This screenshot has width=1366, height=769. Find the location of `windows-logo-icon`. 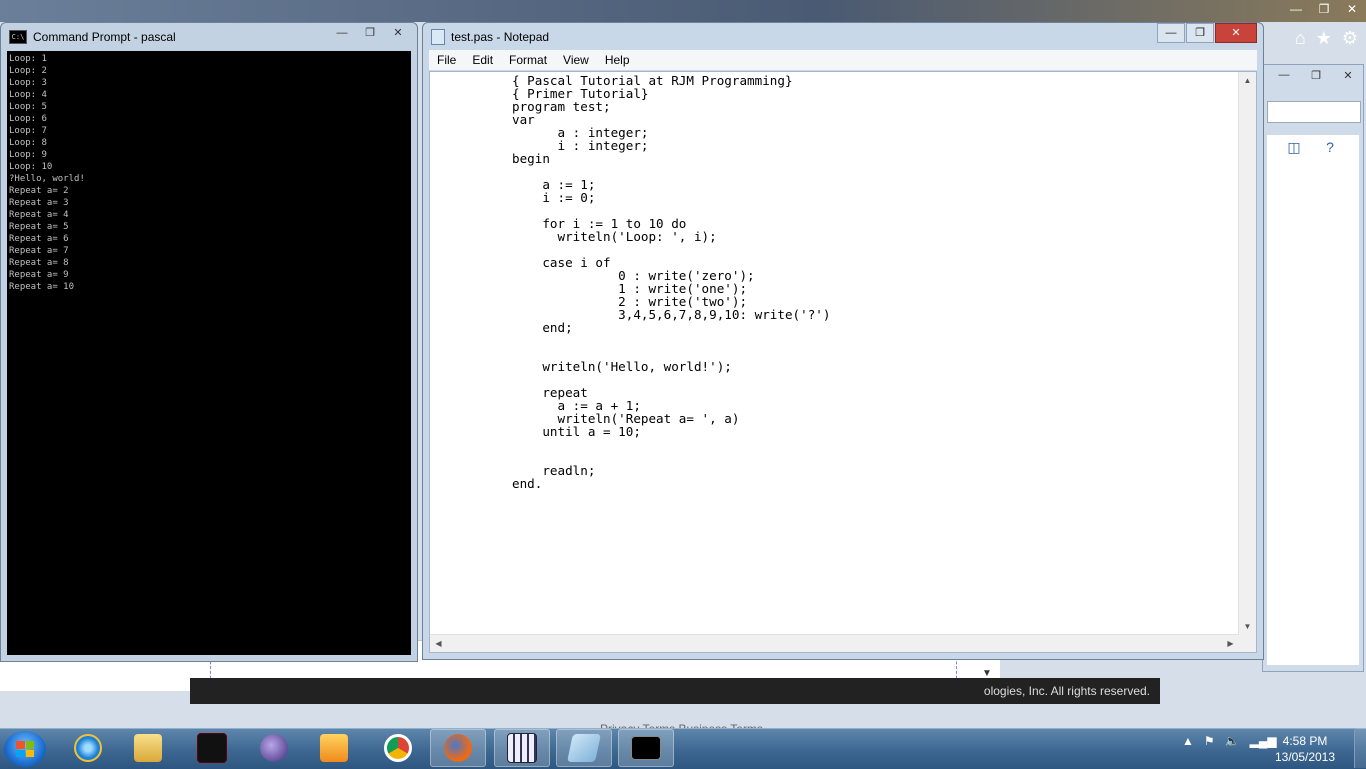

windows-logo-icon is located at coordinates (25, 749).